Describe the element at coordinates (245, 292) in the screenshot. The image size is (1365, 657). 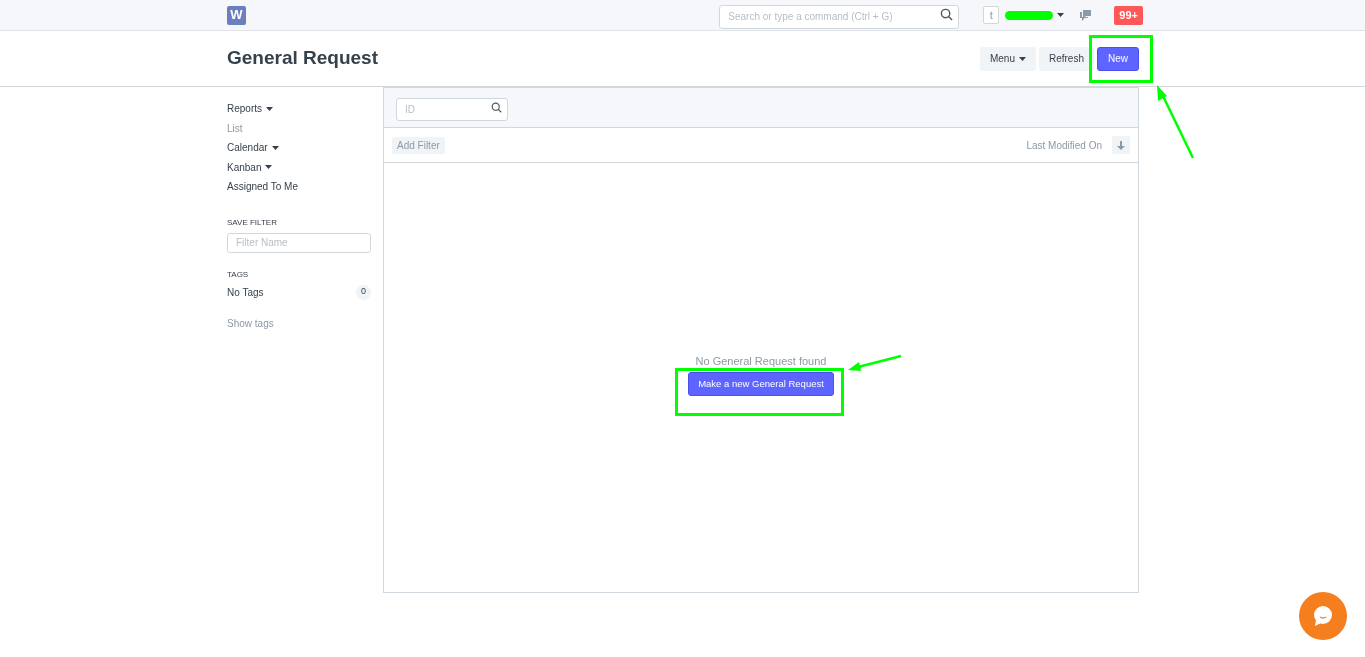
I see `tag-label: No Tags` at that location.